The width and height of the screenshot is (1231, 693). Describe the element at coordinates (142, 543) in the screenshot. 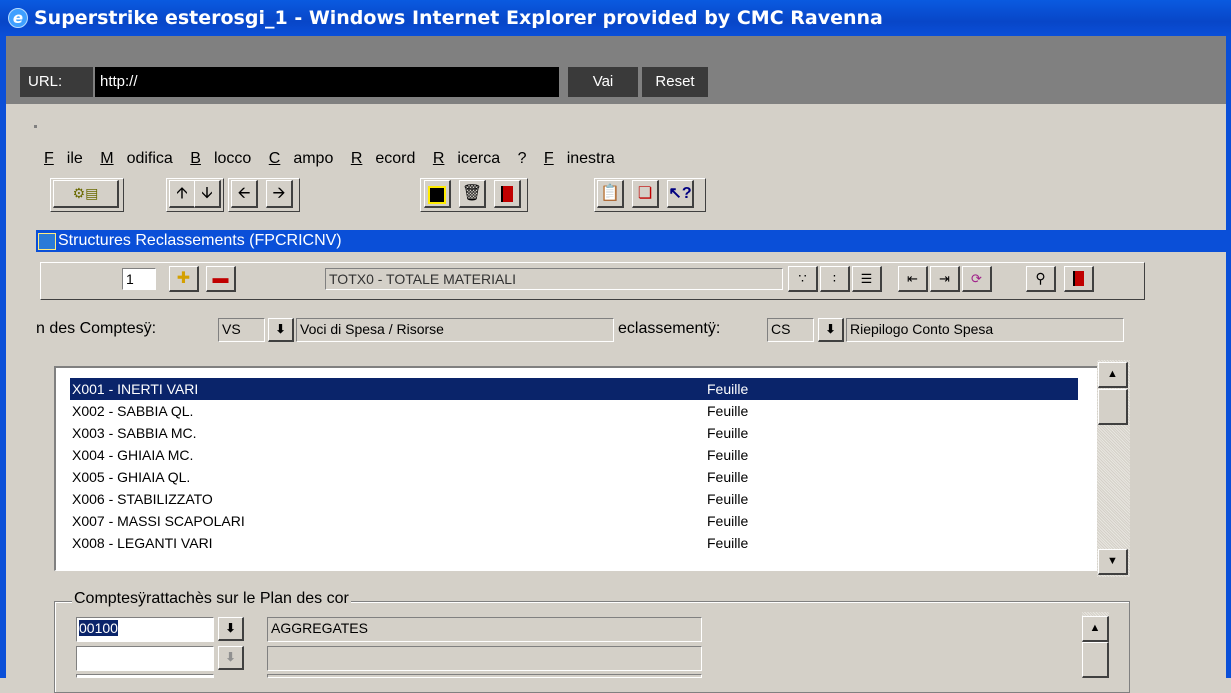

I see `list-item-code: X008 - LEGANTI VARI` at that location.